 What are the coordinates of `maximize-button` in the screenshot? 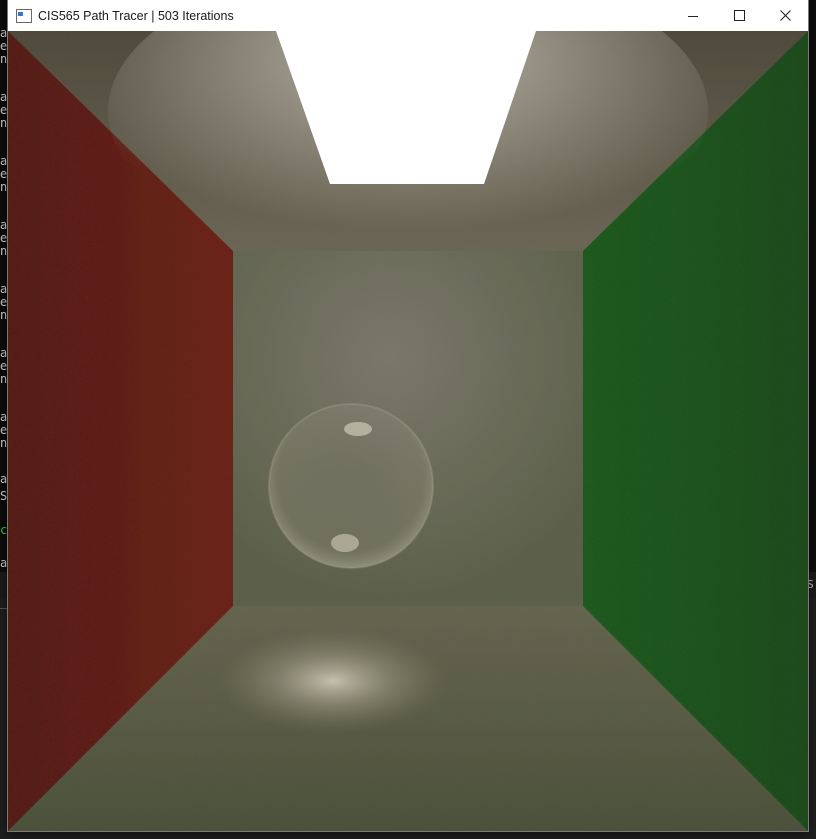 It's located at (739, 15).